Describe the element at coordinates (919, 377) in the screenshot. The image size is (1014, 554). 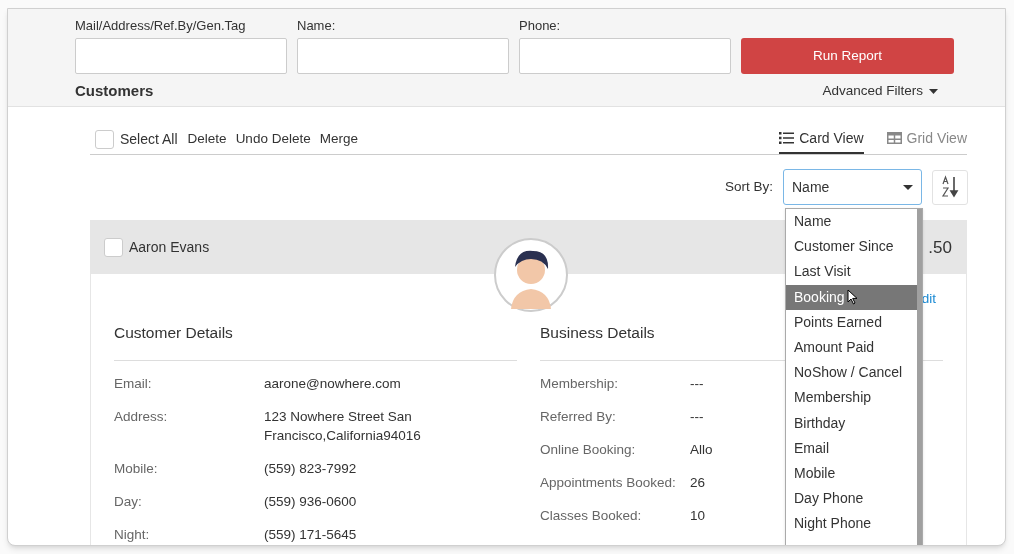
I see `scrollbar` at that location.